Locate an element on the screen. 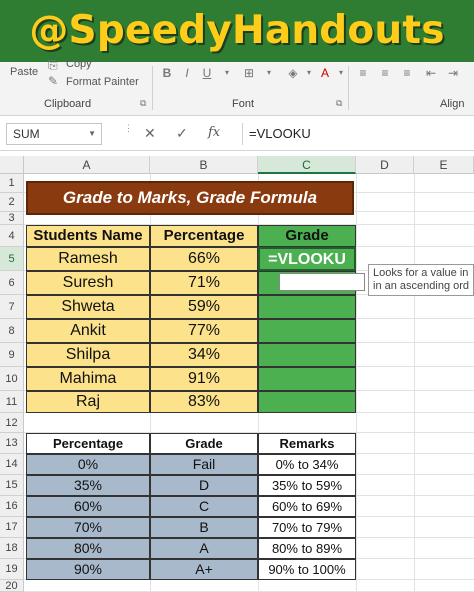  font-launcher-icon: ⧉ is located at coordinates (339, 103).